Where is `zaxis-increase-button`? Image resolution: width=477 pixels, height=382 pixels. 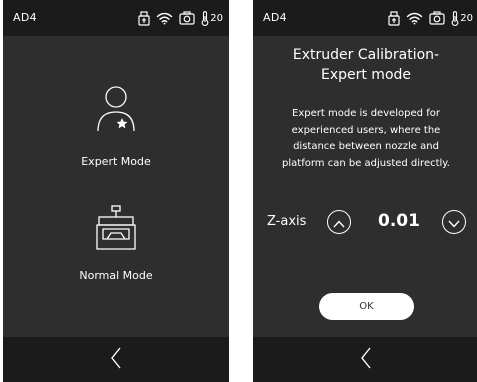 zaxis-increase-button is located at coordinates (339, 222).